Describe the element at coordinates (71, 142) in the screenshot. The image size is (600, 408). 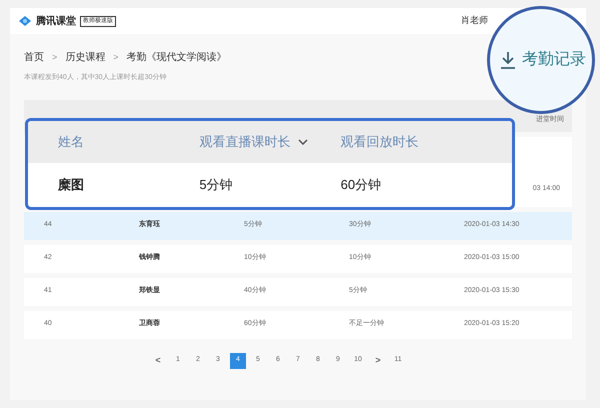
I see `column-header: 姓名` at that location.